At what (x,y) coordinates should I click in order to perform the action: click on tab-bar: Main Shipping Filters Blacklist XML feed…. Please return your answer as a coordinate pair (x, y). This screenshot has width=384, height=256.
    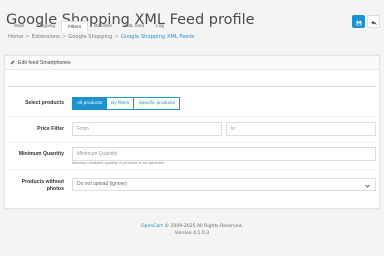
    Looking at the image, I should click on (89, 26).